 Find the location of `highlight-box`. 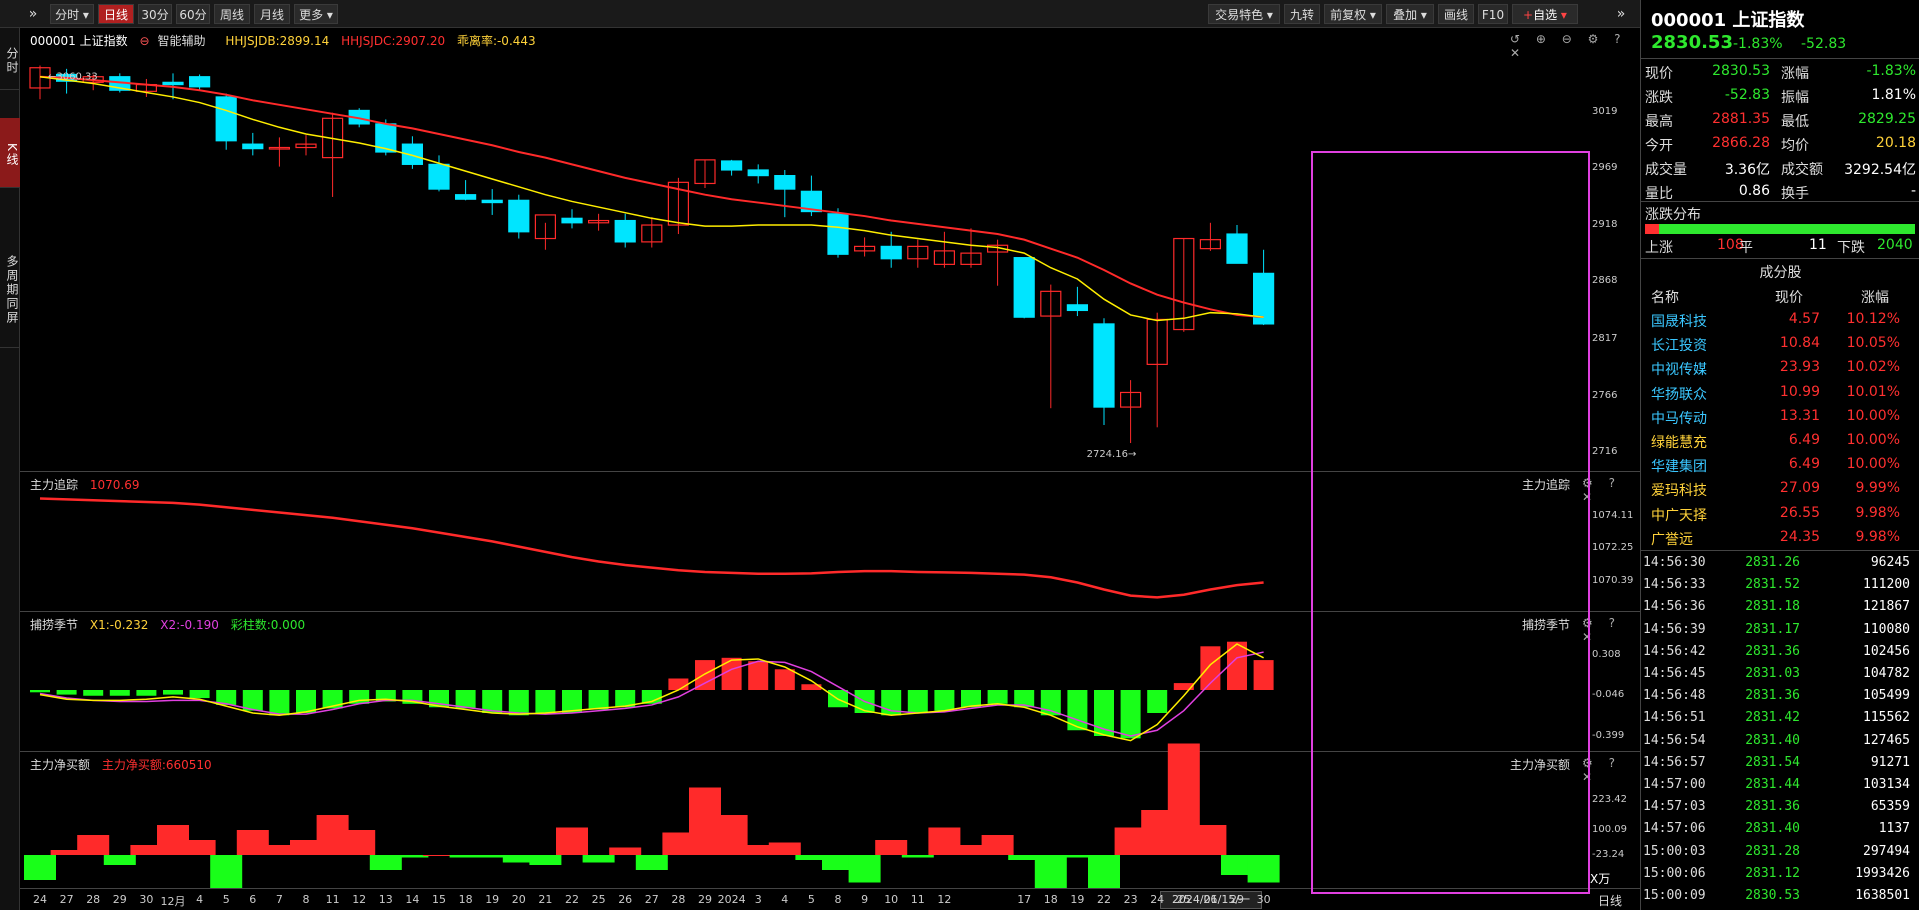

highlight-box is located at coordinates (1450, 522).